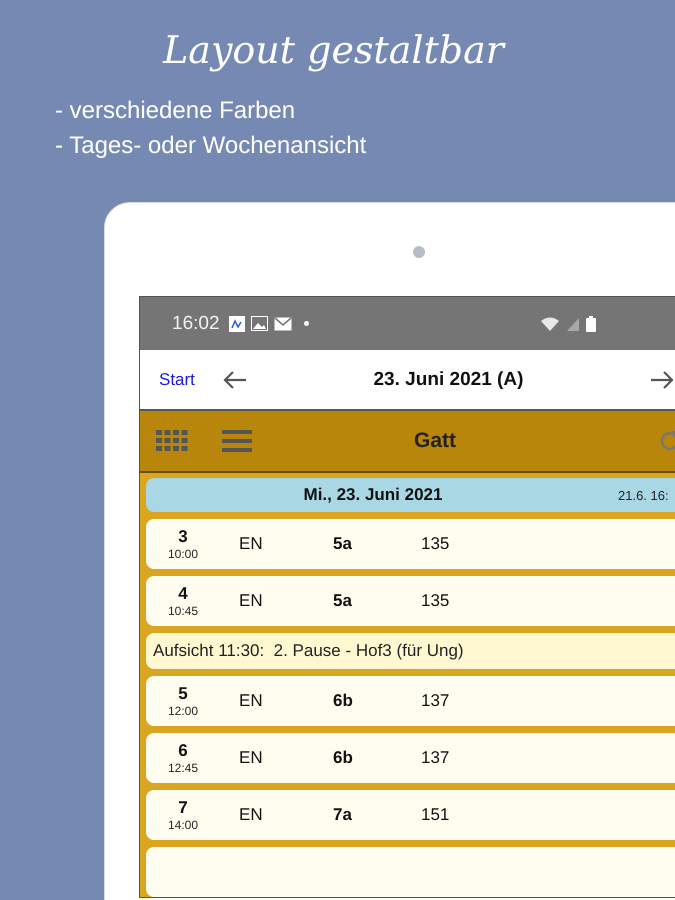 The image size is (675, 900). I want to click on dot-icon, so click(306, 323).